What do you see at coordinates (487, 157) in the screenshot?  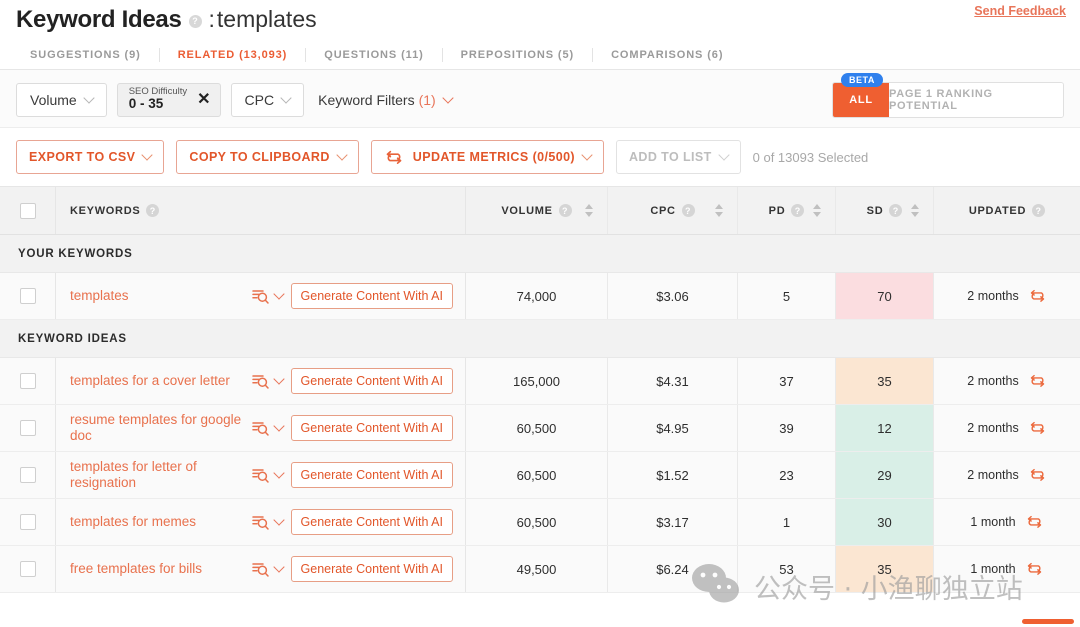 I see `update-metrics-button: UPDATE METRICS (0/500)` at bounding box center [487, 157].